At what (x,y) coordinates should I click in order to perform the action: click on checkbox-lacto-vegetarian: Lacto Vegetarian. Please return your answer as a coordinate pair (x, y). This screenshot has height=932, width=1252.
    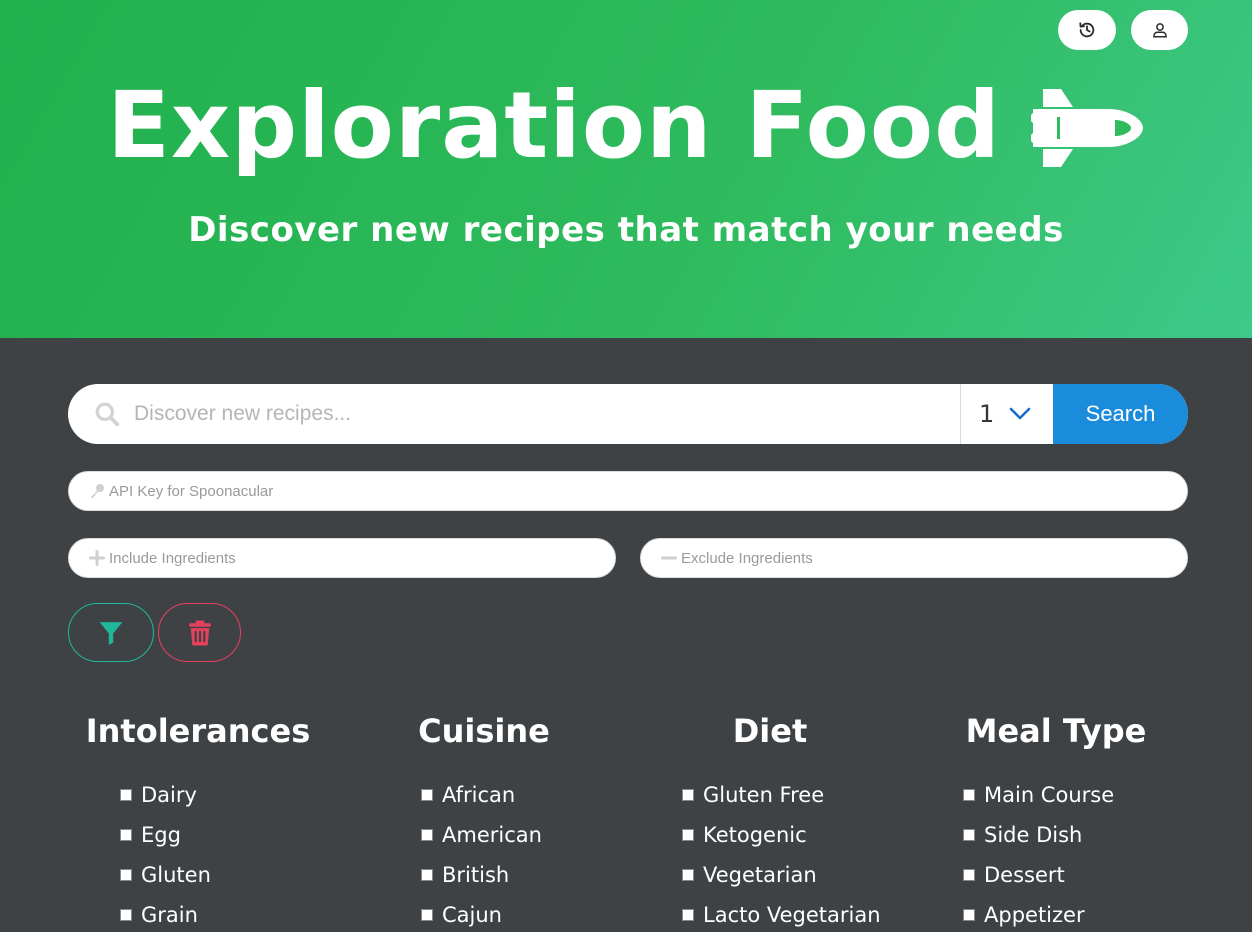
    Looking at the image, I should click on (781, 915).